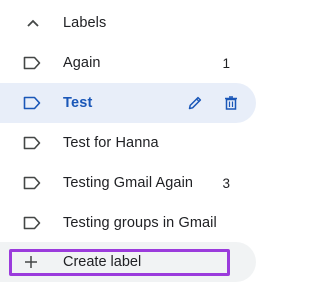 The height and width of the screenshot is (284, 320). I want to click on highlight-outline, so click(119, 262).